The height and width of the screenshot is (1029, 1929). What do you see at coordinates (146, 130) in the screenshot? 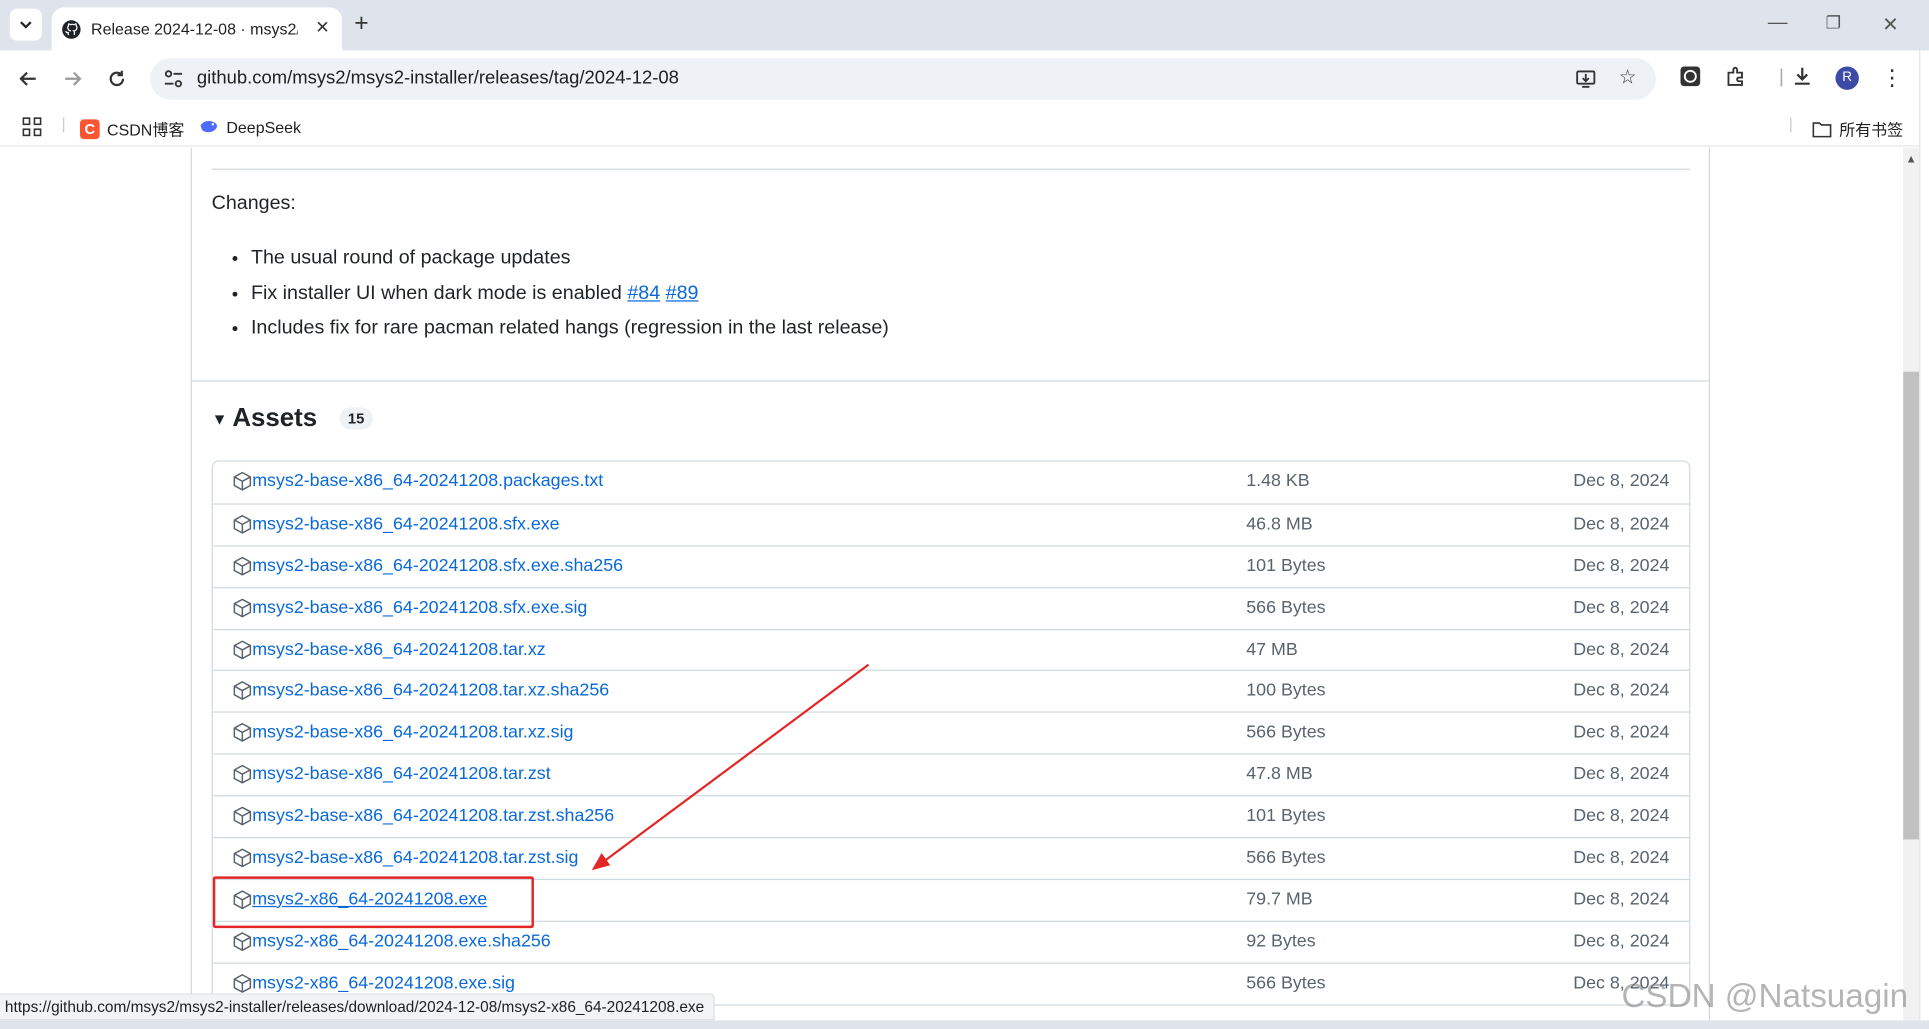
I see `bookmark-label: CSDN博客` at bounding box center [146, 130].